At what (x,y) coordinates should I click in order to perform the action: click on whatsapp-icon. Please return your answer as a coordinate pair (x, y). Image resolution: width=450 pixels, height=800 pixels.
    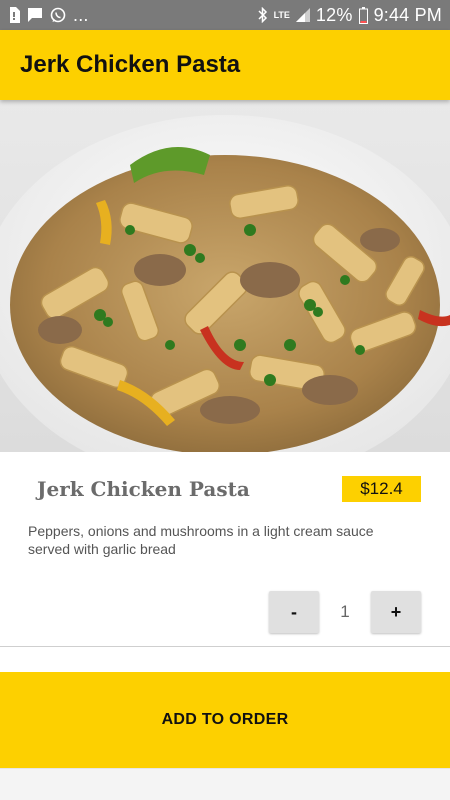
    Looking at the image, I should click on (58, 15).